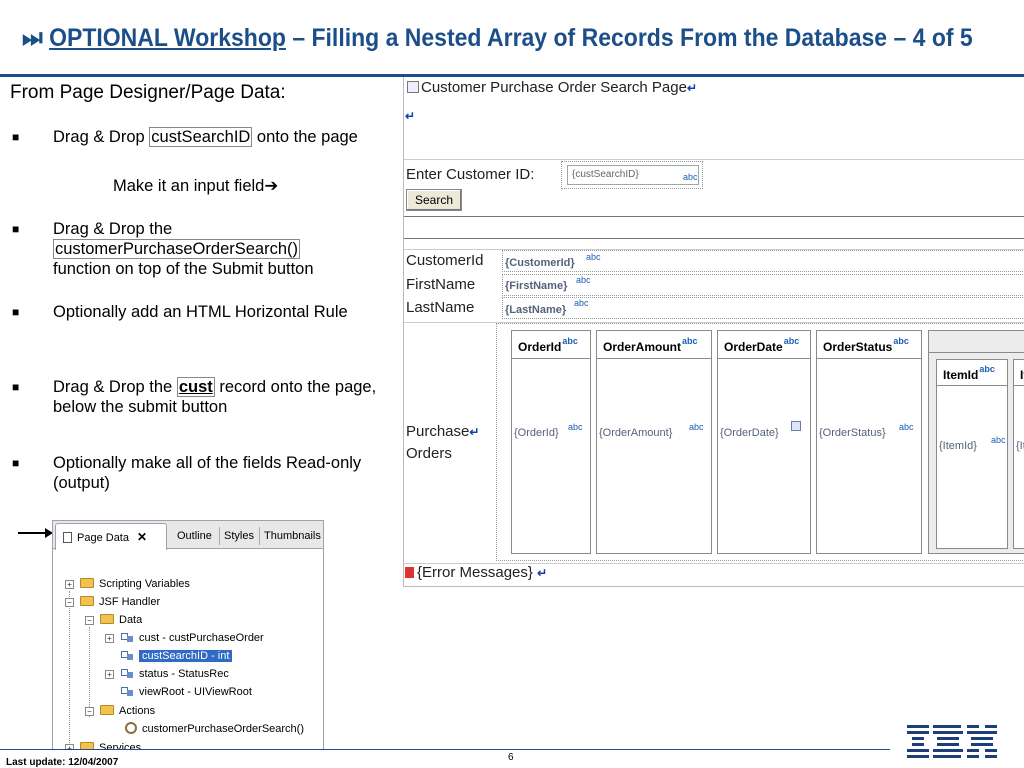  I want to click on tree-item-jsf-handler: − JSF Handler, so click(112, 602).